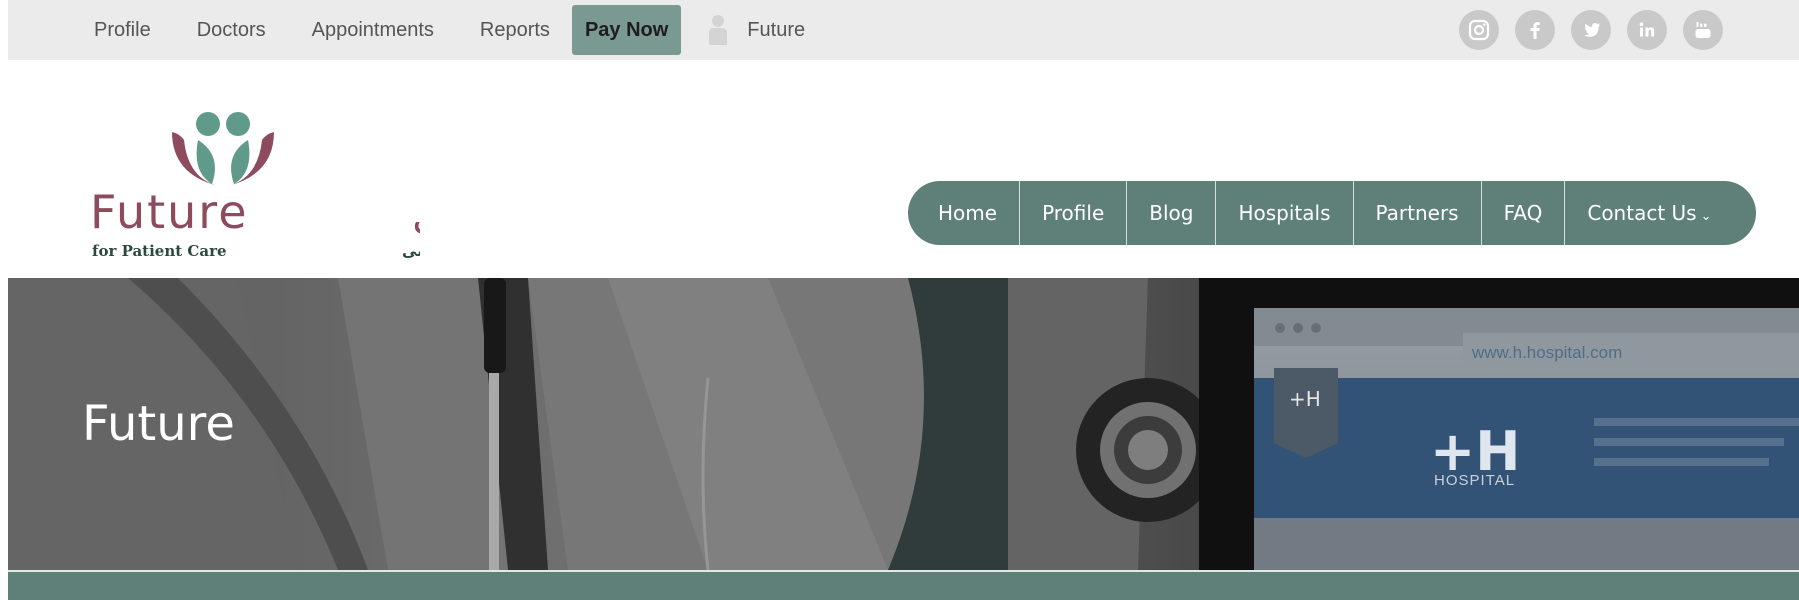 The height and width of the screenshot is (600, 1799). Describe the element at coordinates (718, 30) in the screenshot. I see `user-icon` at that location.